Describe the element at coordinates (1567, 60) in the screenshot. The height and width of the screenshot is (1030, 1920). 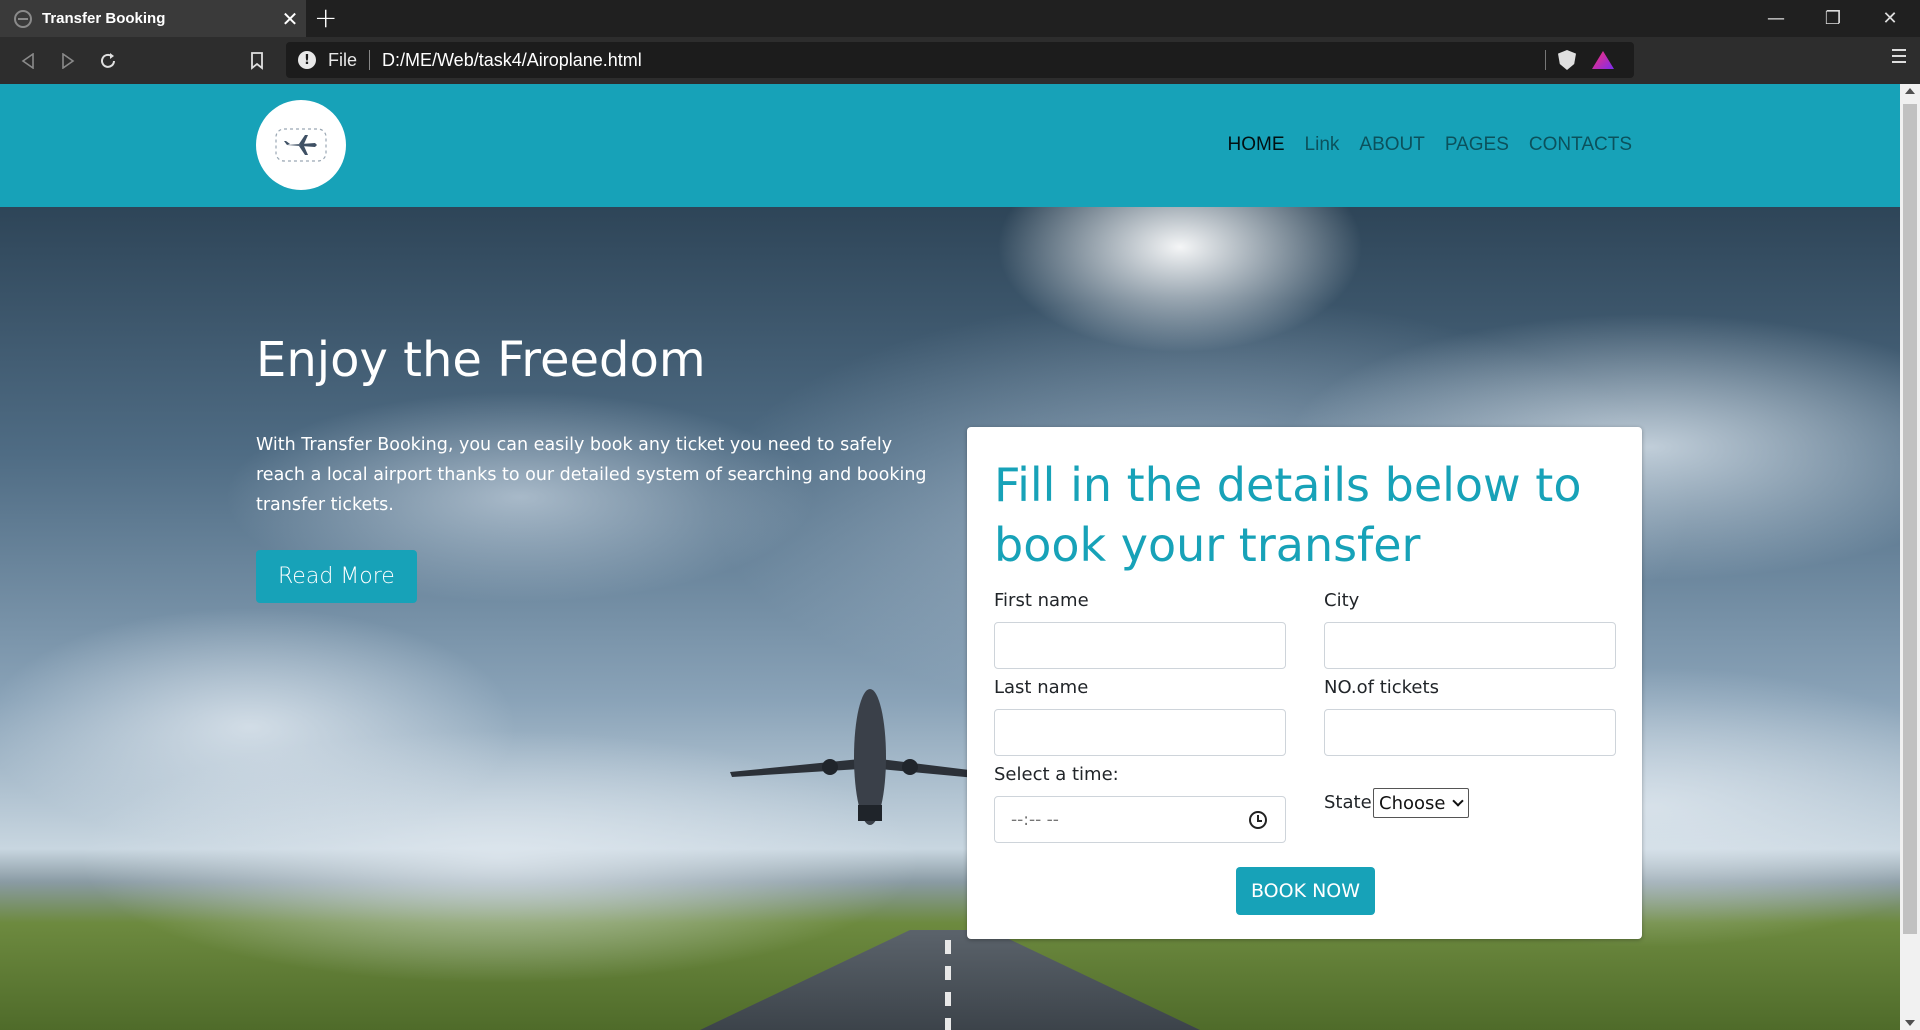
I see `brave-shield-icon` at that location.